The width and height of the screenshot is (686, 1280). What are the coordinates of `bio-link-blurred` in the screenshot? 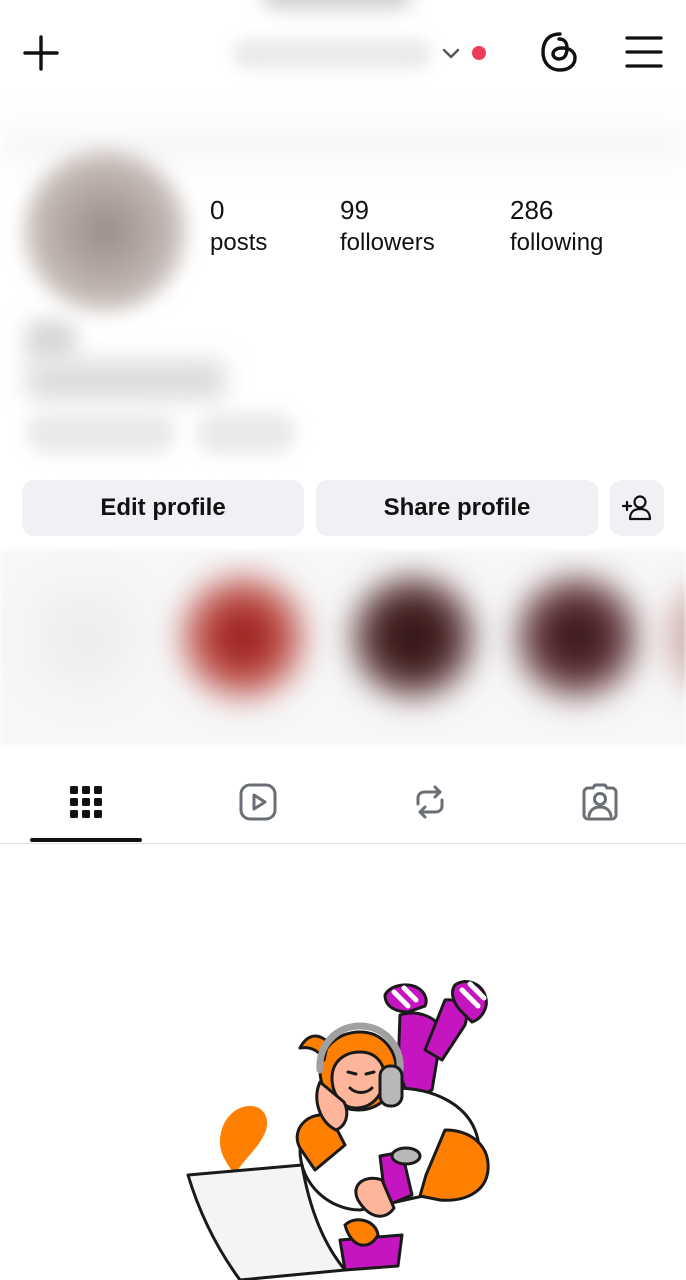 It's located at (101, 433).